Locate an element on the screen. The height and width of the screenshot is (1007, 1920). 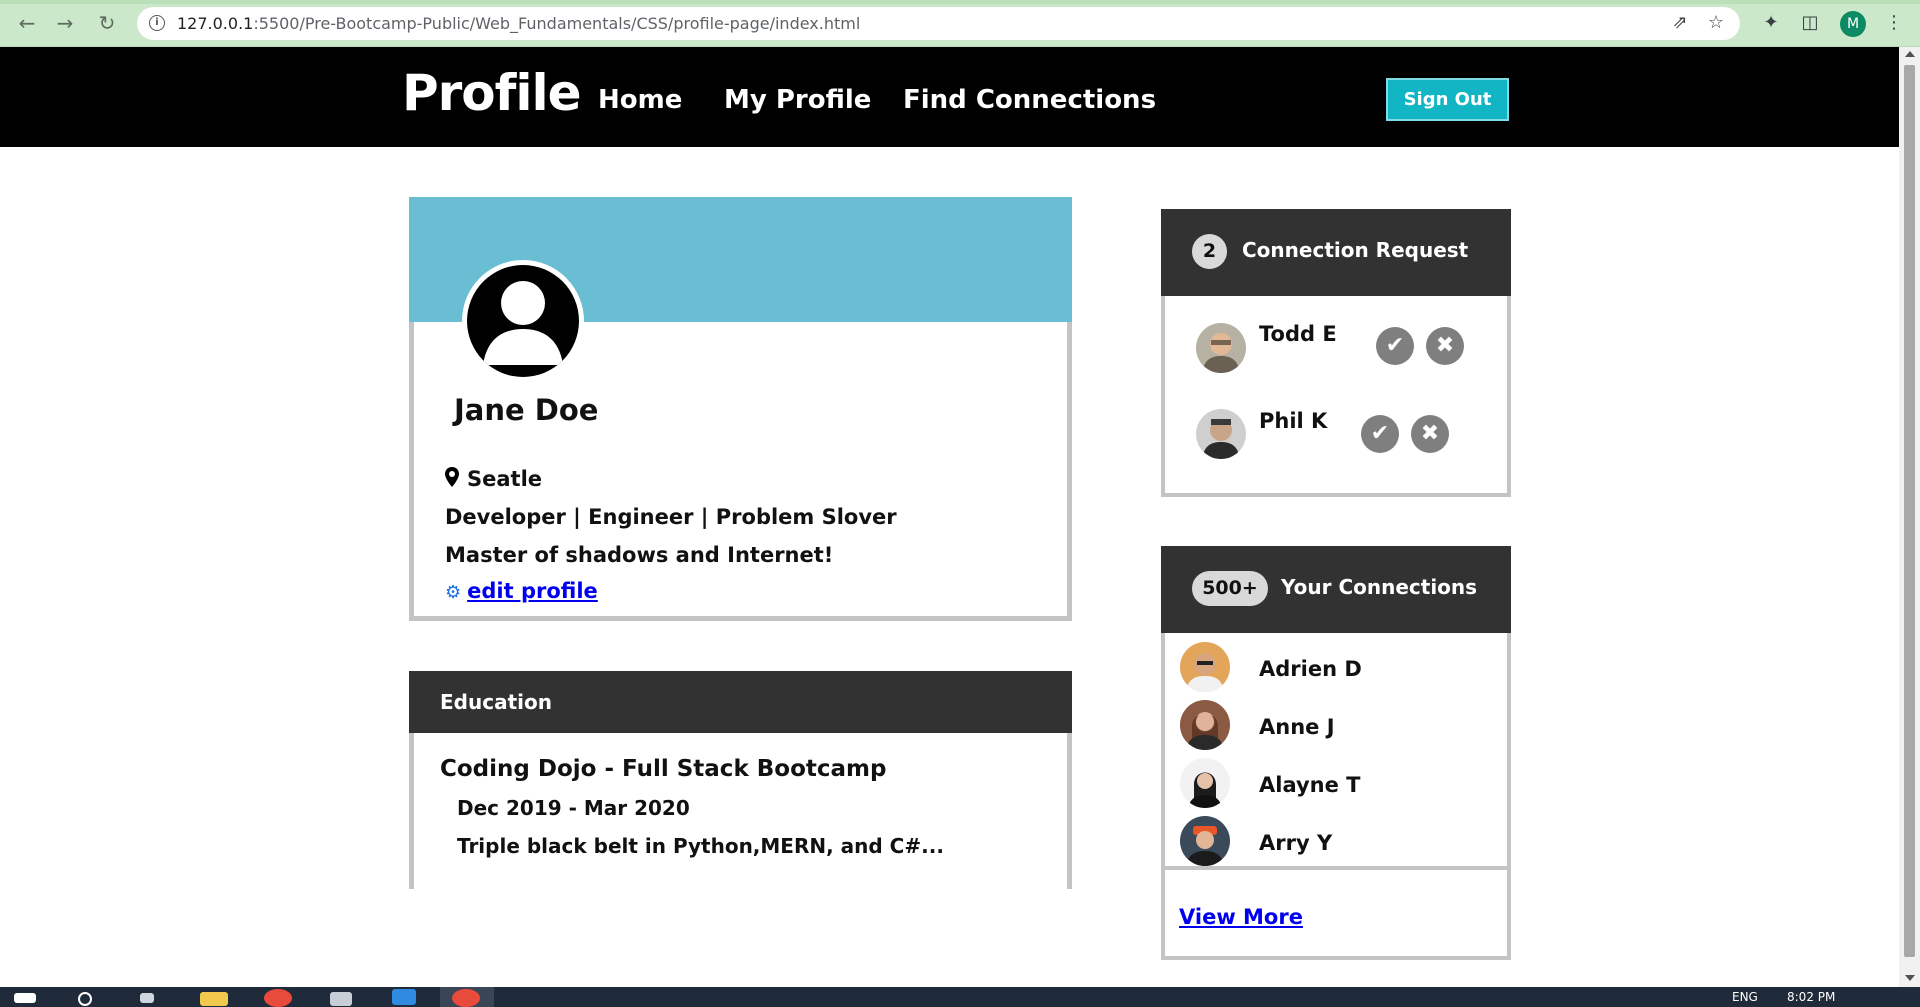
gear-icon: ⚙ is located at coordinates (453, 592).